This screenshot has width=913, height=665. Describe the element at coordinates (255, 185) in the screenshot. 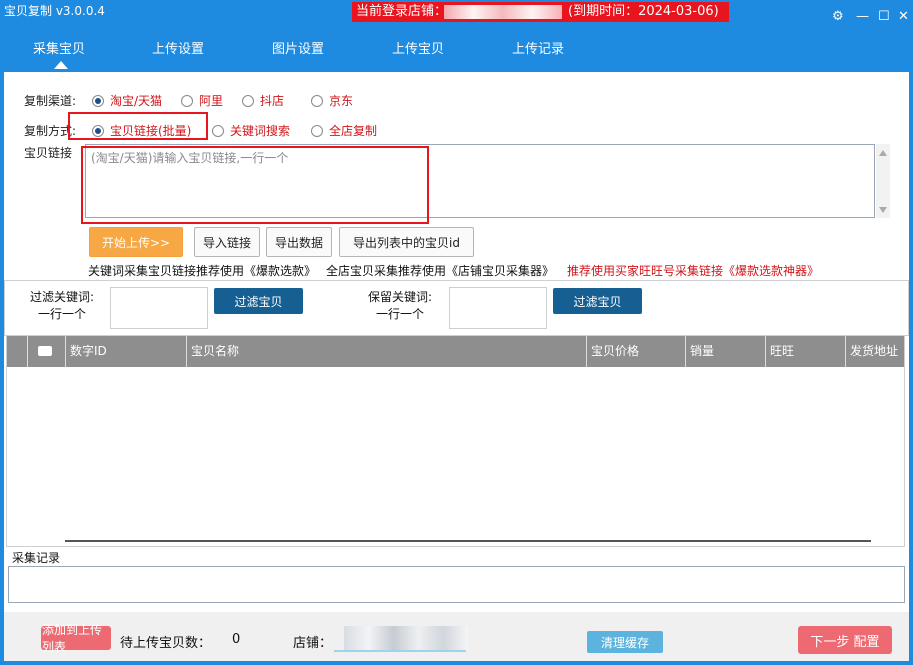

I see `highlight-box-link` at that location.